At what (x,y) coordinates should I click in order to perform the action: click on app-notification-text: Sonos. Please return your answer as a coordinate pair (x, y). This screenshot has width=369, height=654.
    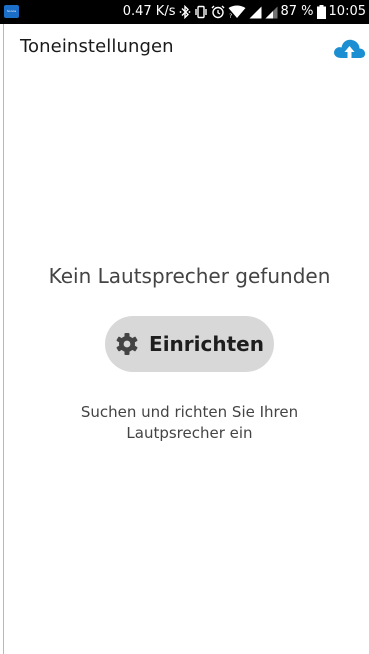
    Looking at the image, I should click on (11, 11).